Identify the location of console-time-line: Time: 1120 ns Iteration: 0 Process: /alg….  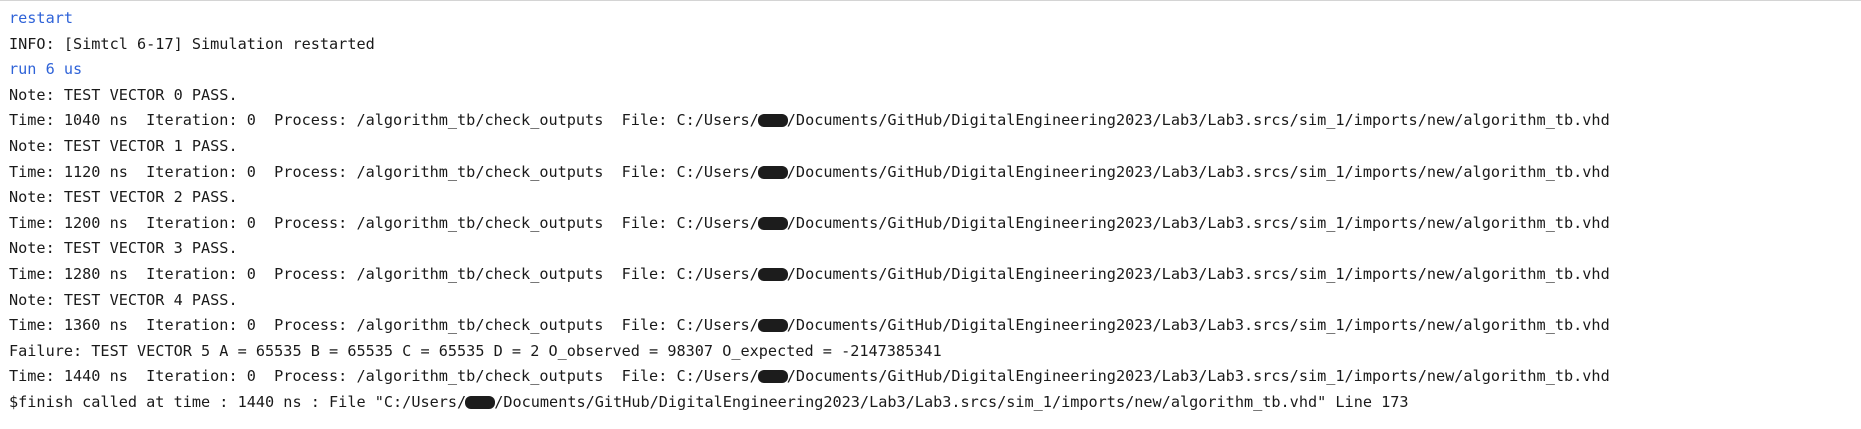
(935, 173).